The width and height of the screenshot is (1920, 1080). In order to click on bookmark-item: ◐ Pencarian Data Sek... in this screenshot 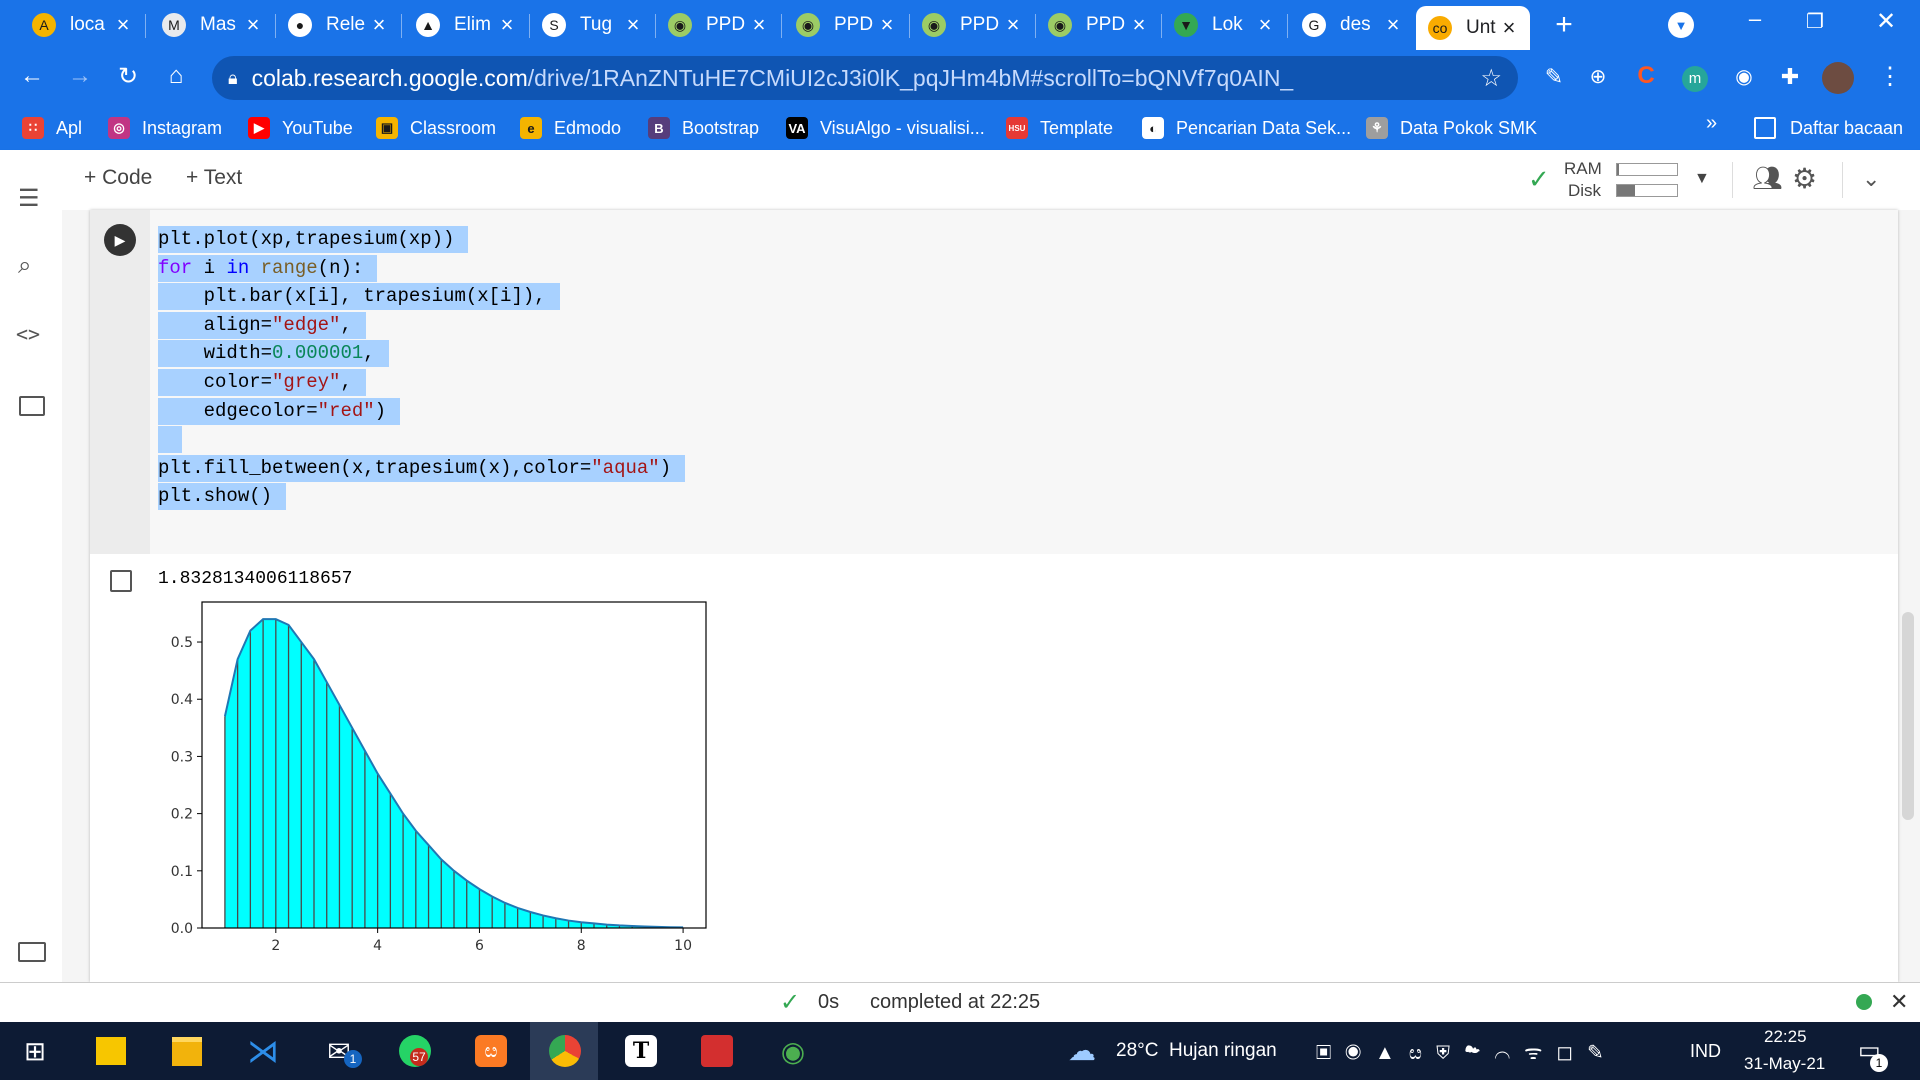, I will do `click(1246, 128)`.